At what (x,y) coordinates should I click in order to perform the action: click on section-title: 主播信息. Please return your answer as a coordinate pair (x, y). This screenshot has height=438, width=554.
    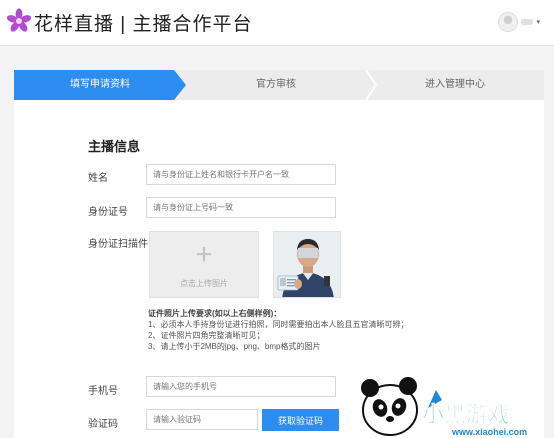
    Looking at the image, I should click on (114, 146).